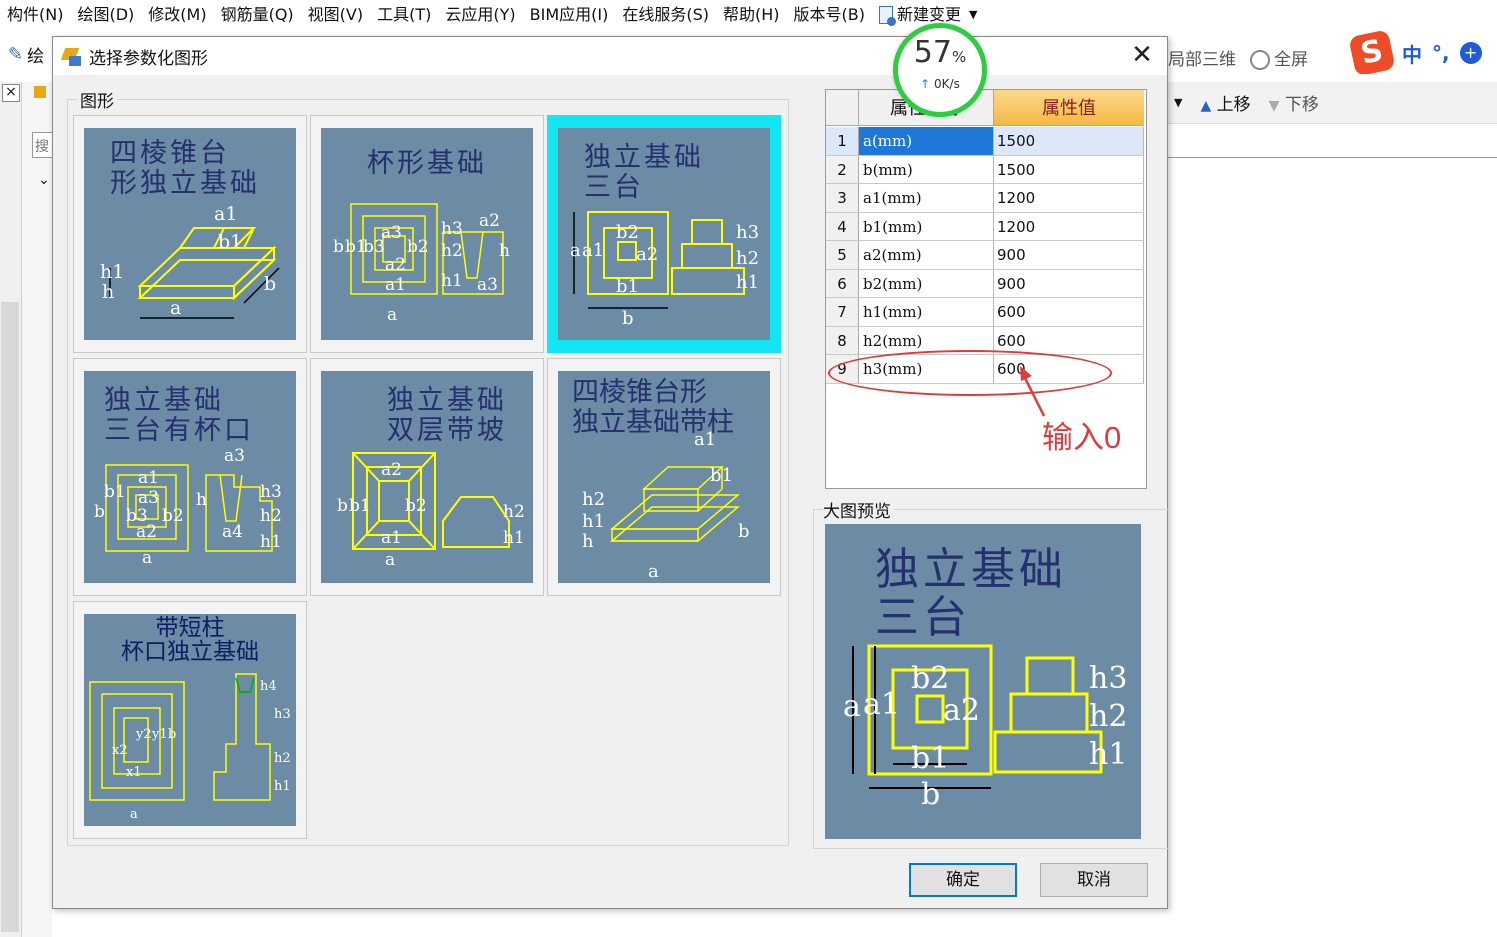 This screenshot has height=937, width=1497. What do you see at coordinates (926, 141) in the screenshot?
I see `row-property-name: a(mm)` at bounding box center [926, 141].